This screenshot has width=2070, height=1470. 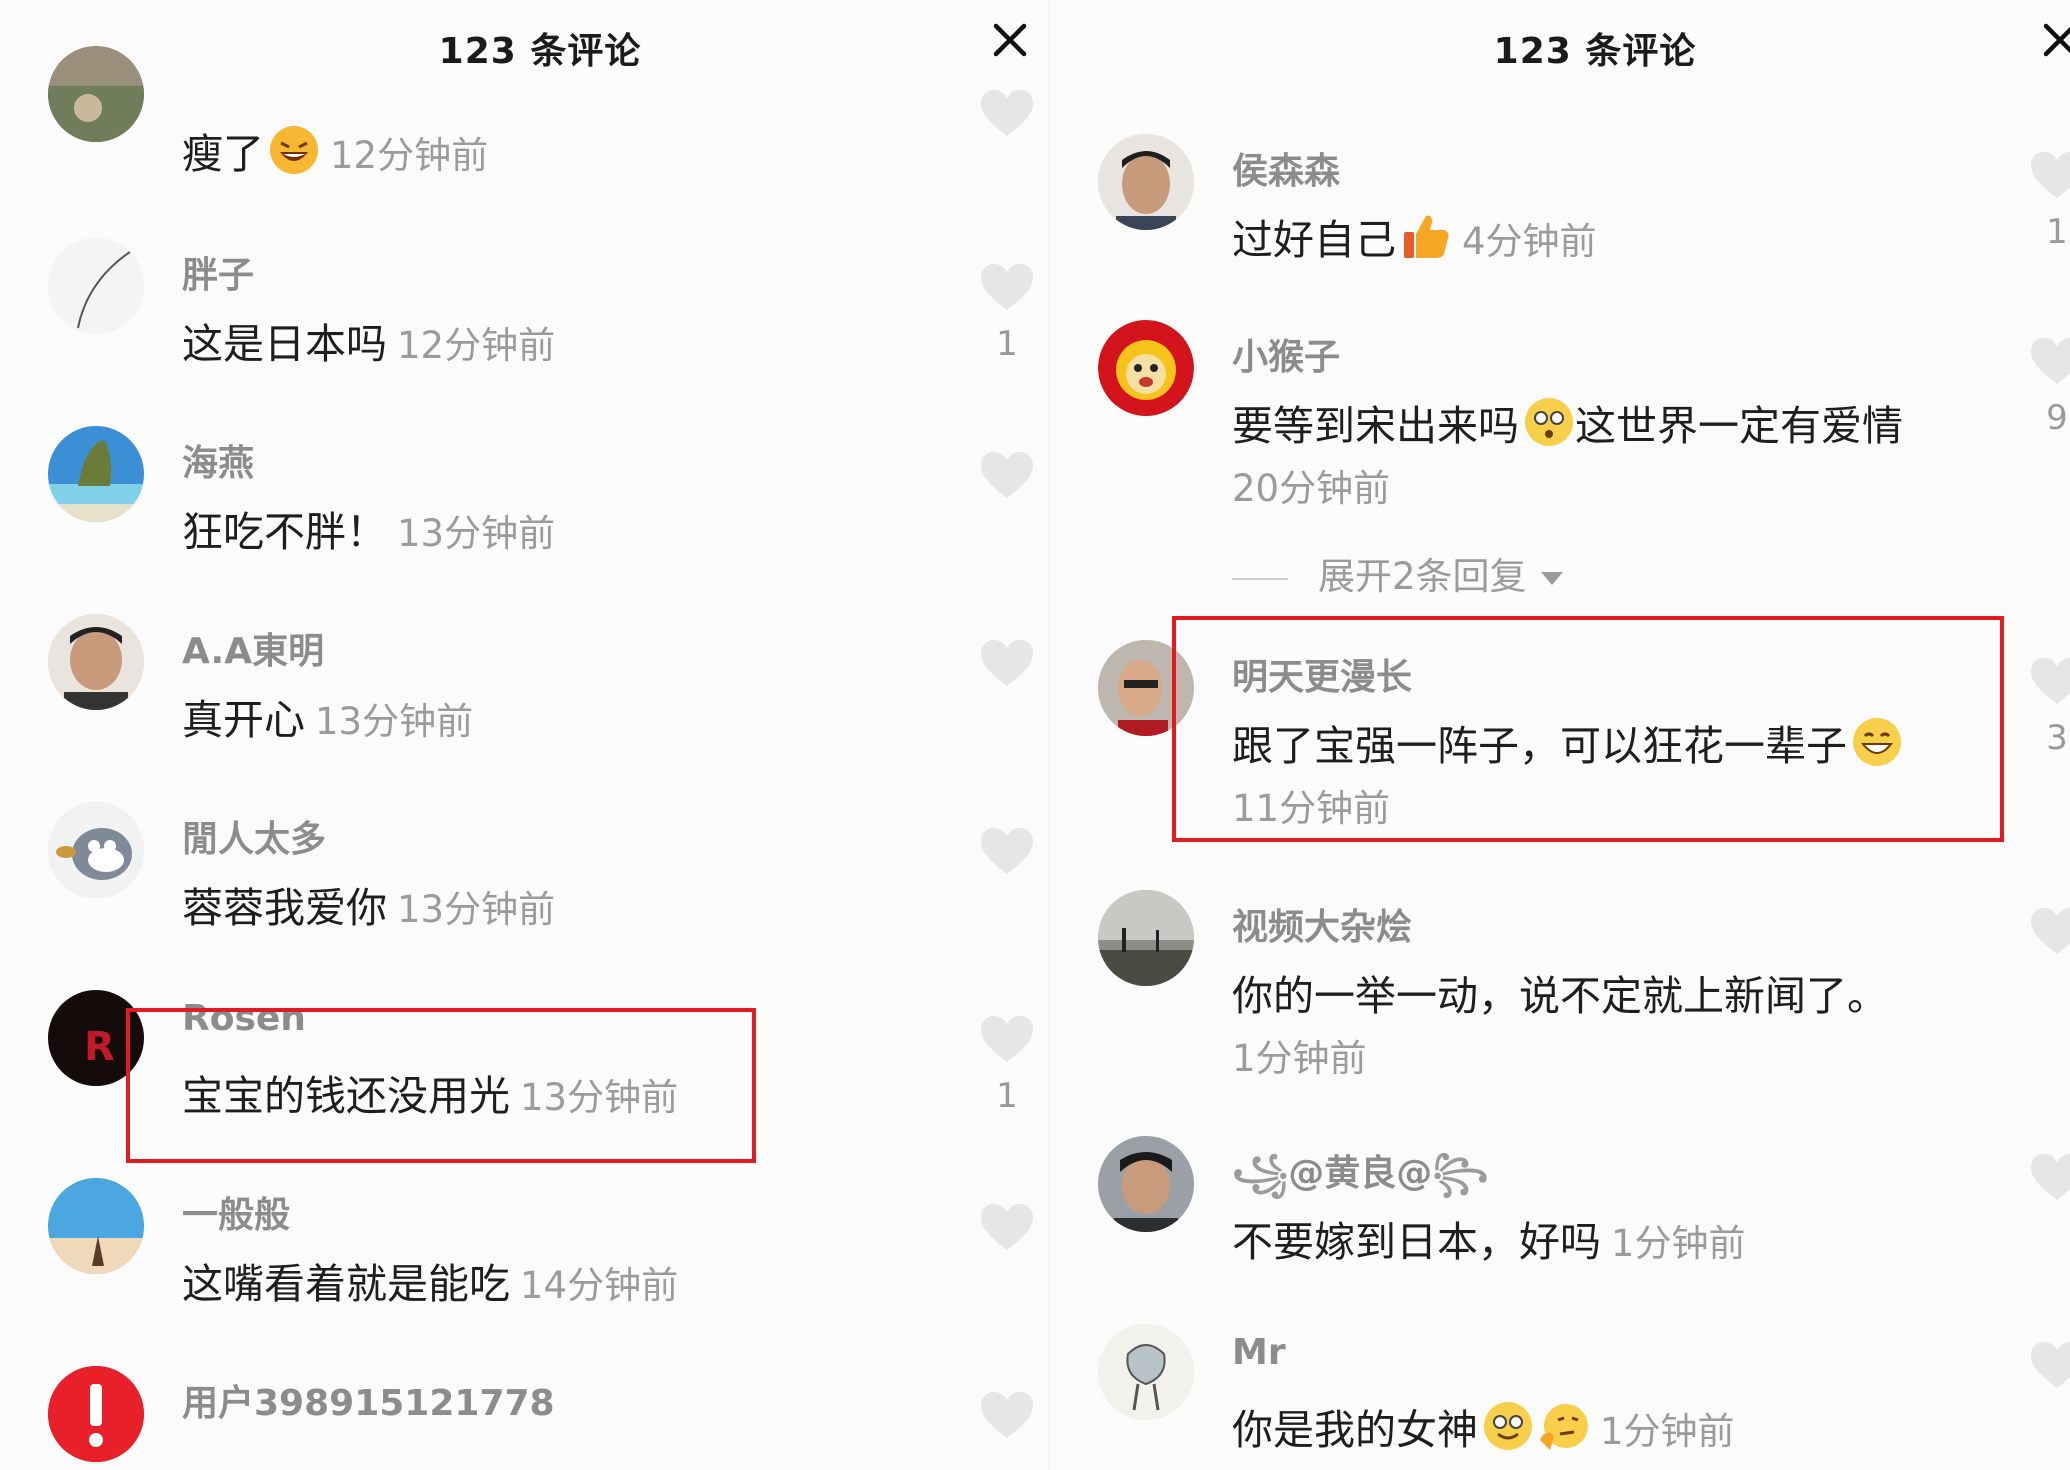 I want to click on swirl-ornament-icon: ꧁, so click(x=1260, y=1173).